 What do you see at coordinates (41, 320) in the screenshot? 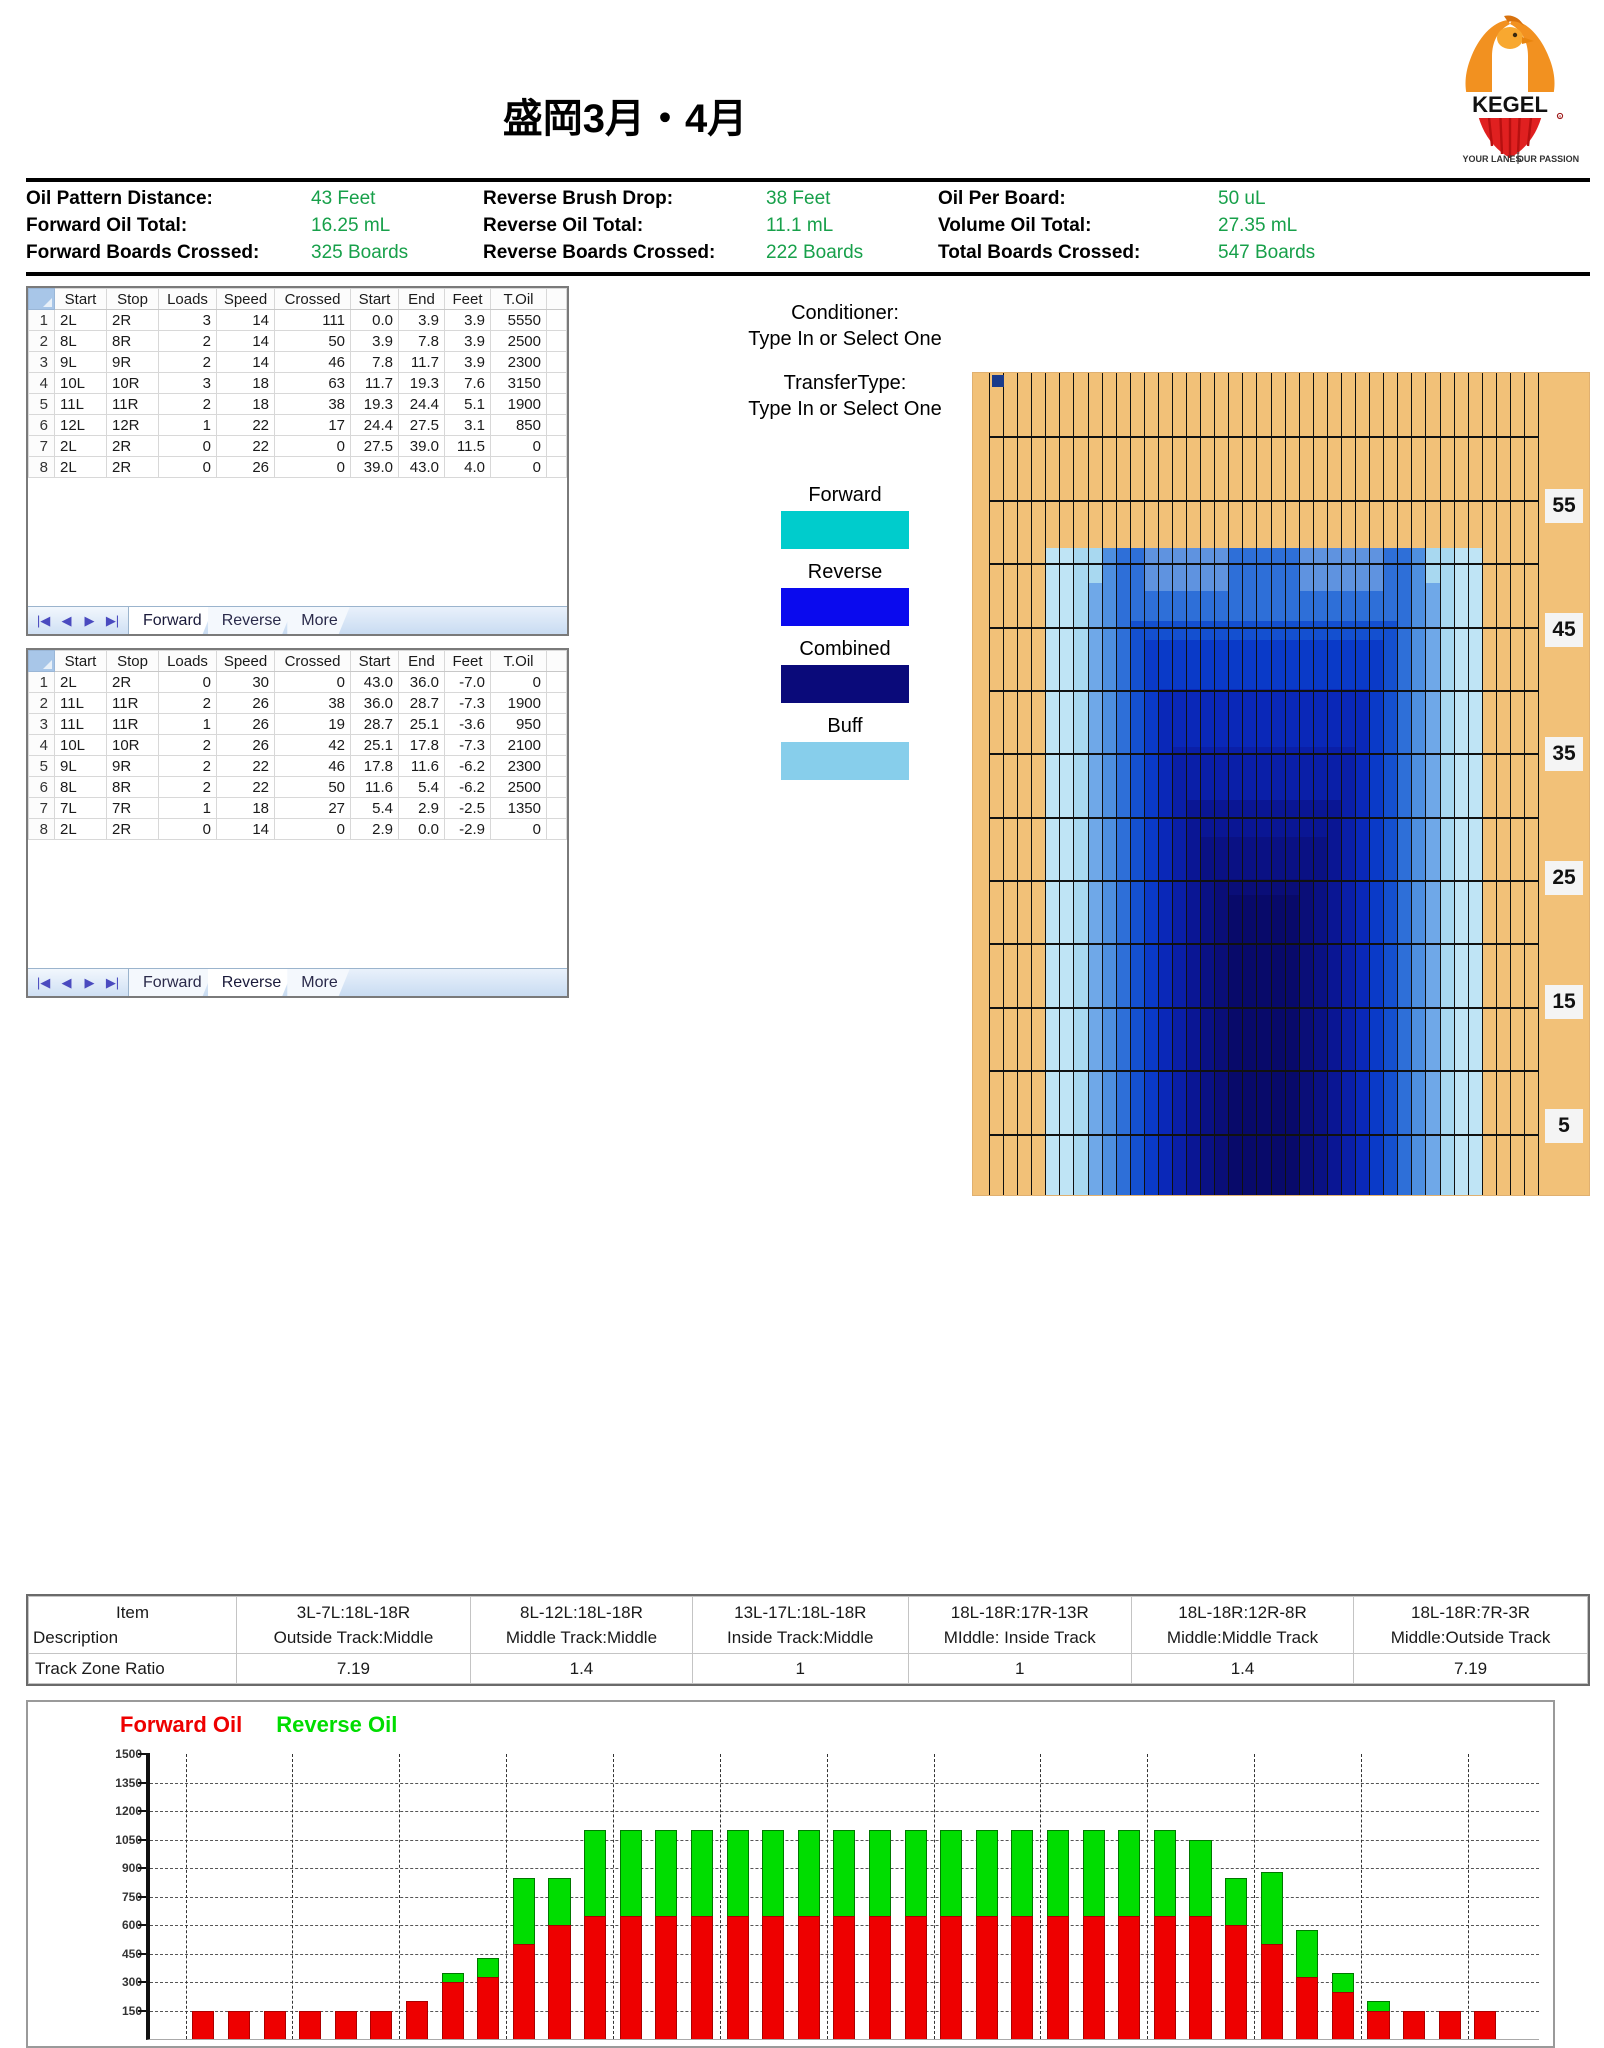
I see `row-number: 1` at bounding box center [41, 320].